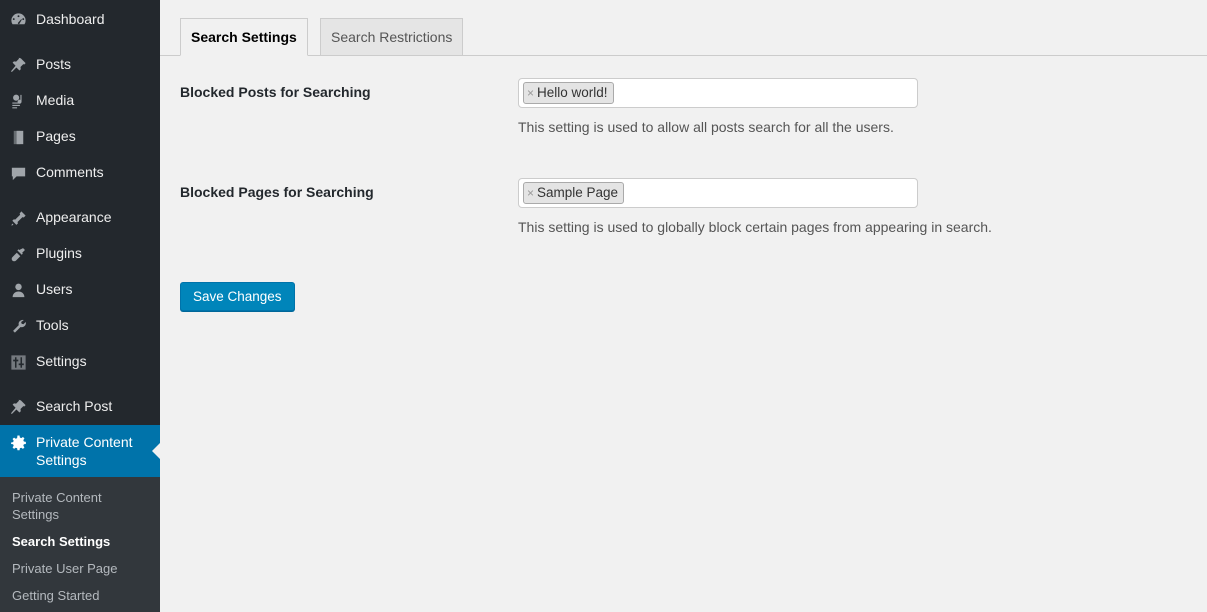 The height and width of the screenshot is (612, 1207). Describe the element at coordinates (70, 172) in the screenshot. I see `sidebar-item-label: Comments` at that location.